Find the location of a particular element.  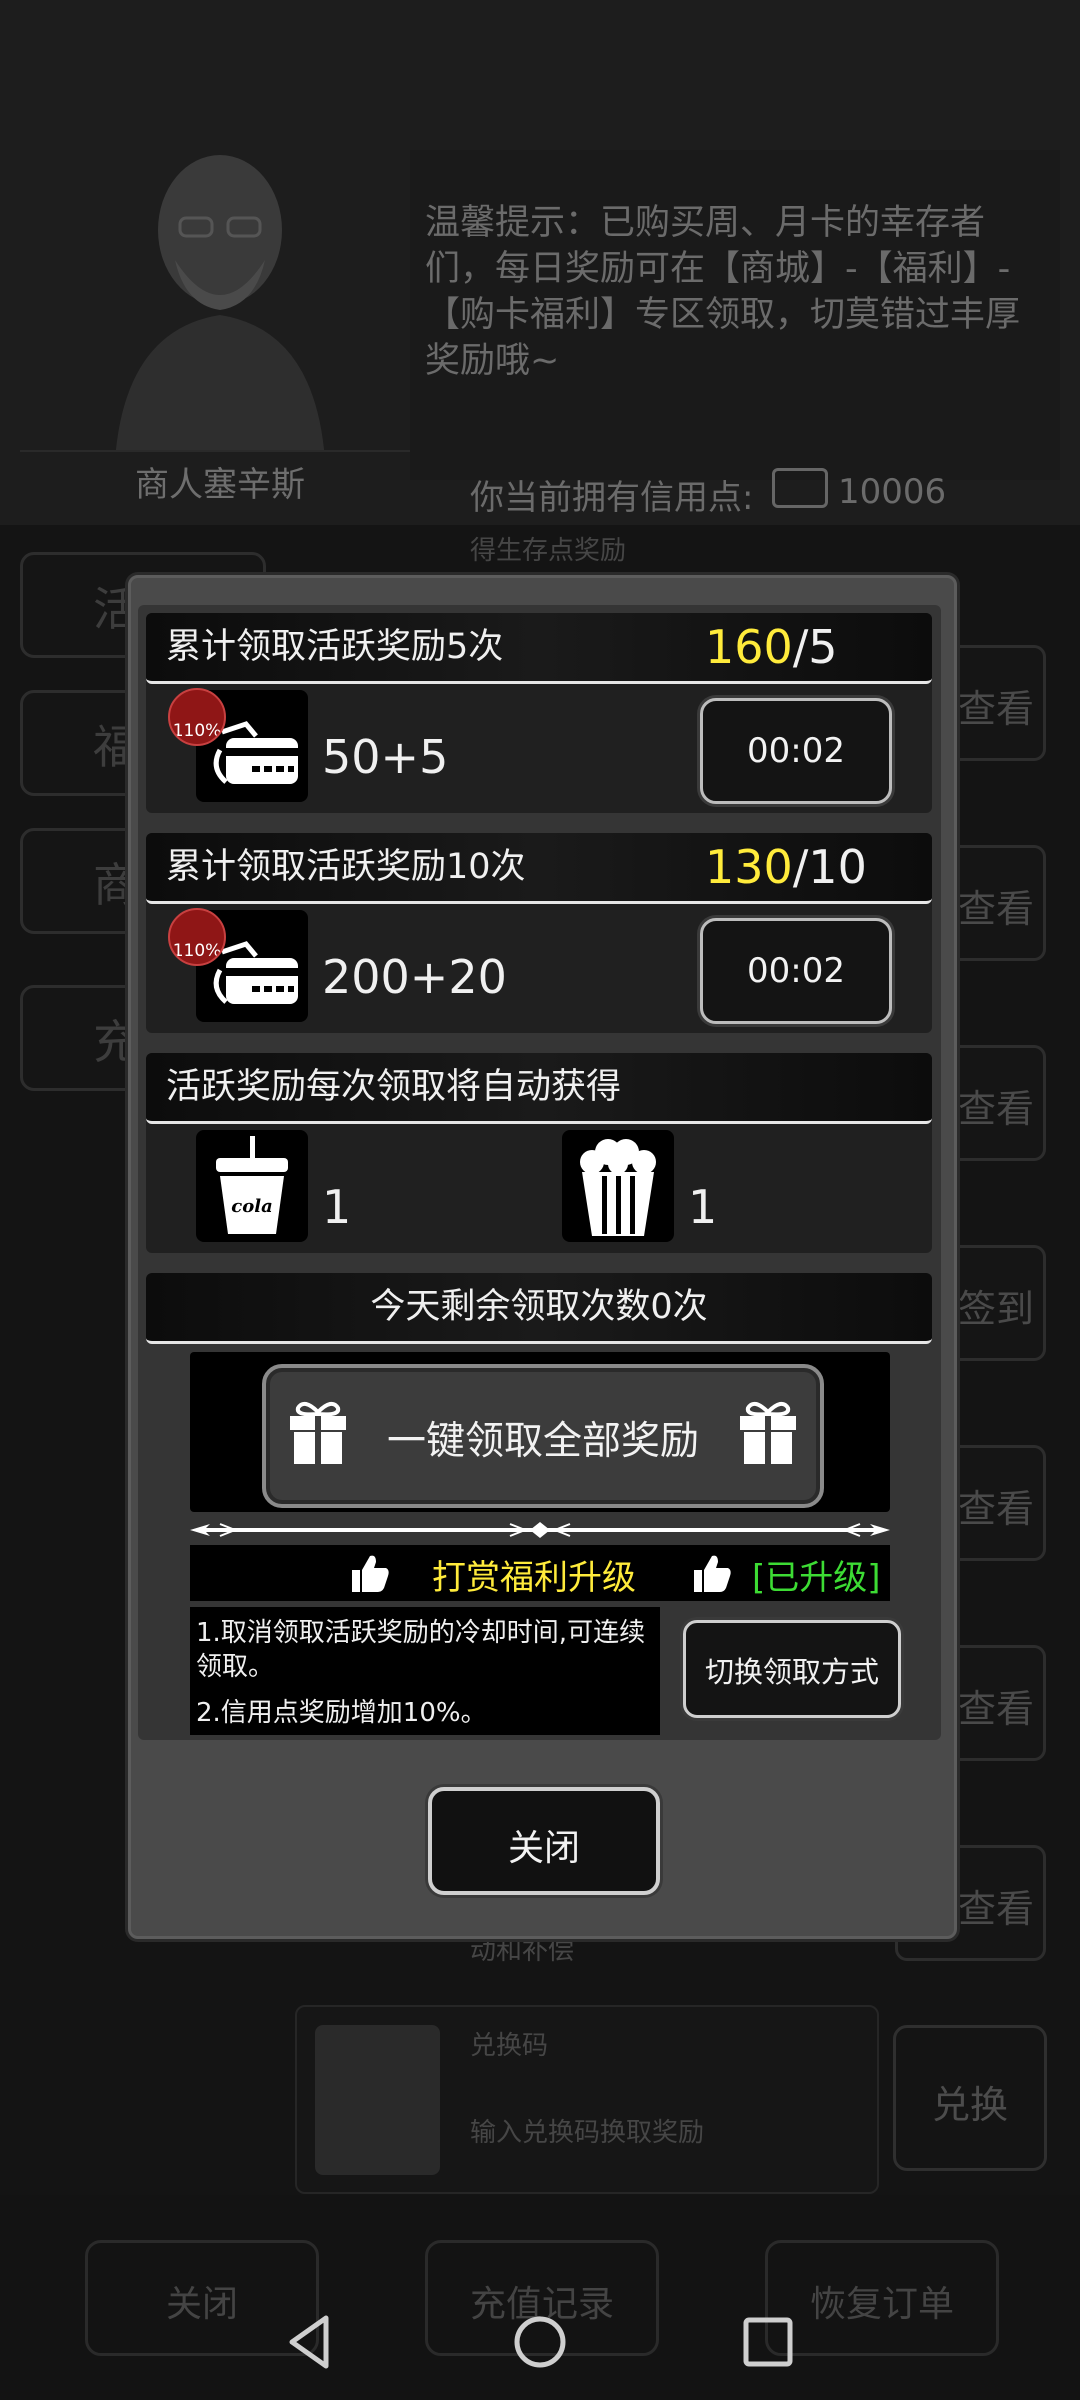

reward-title-1: 累计领取活跃奖励5次 is located at coordinates (335, 647).